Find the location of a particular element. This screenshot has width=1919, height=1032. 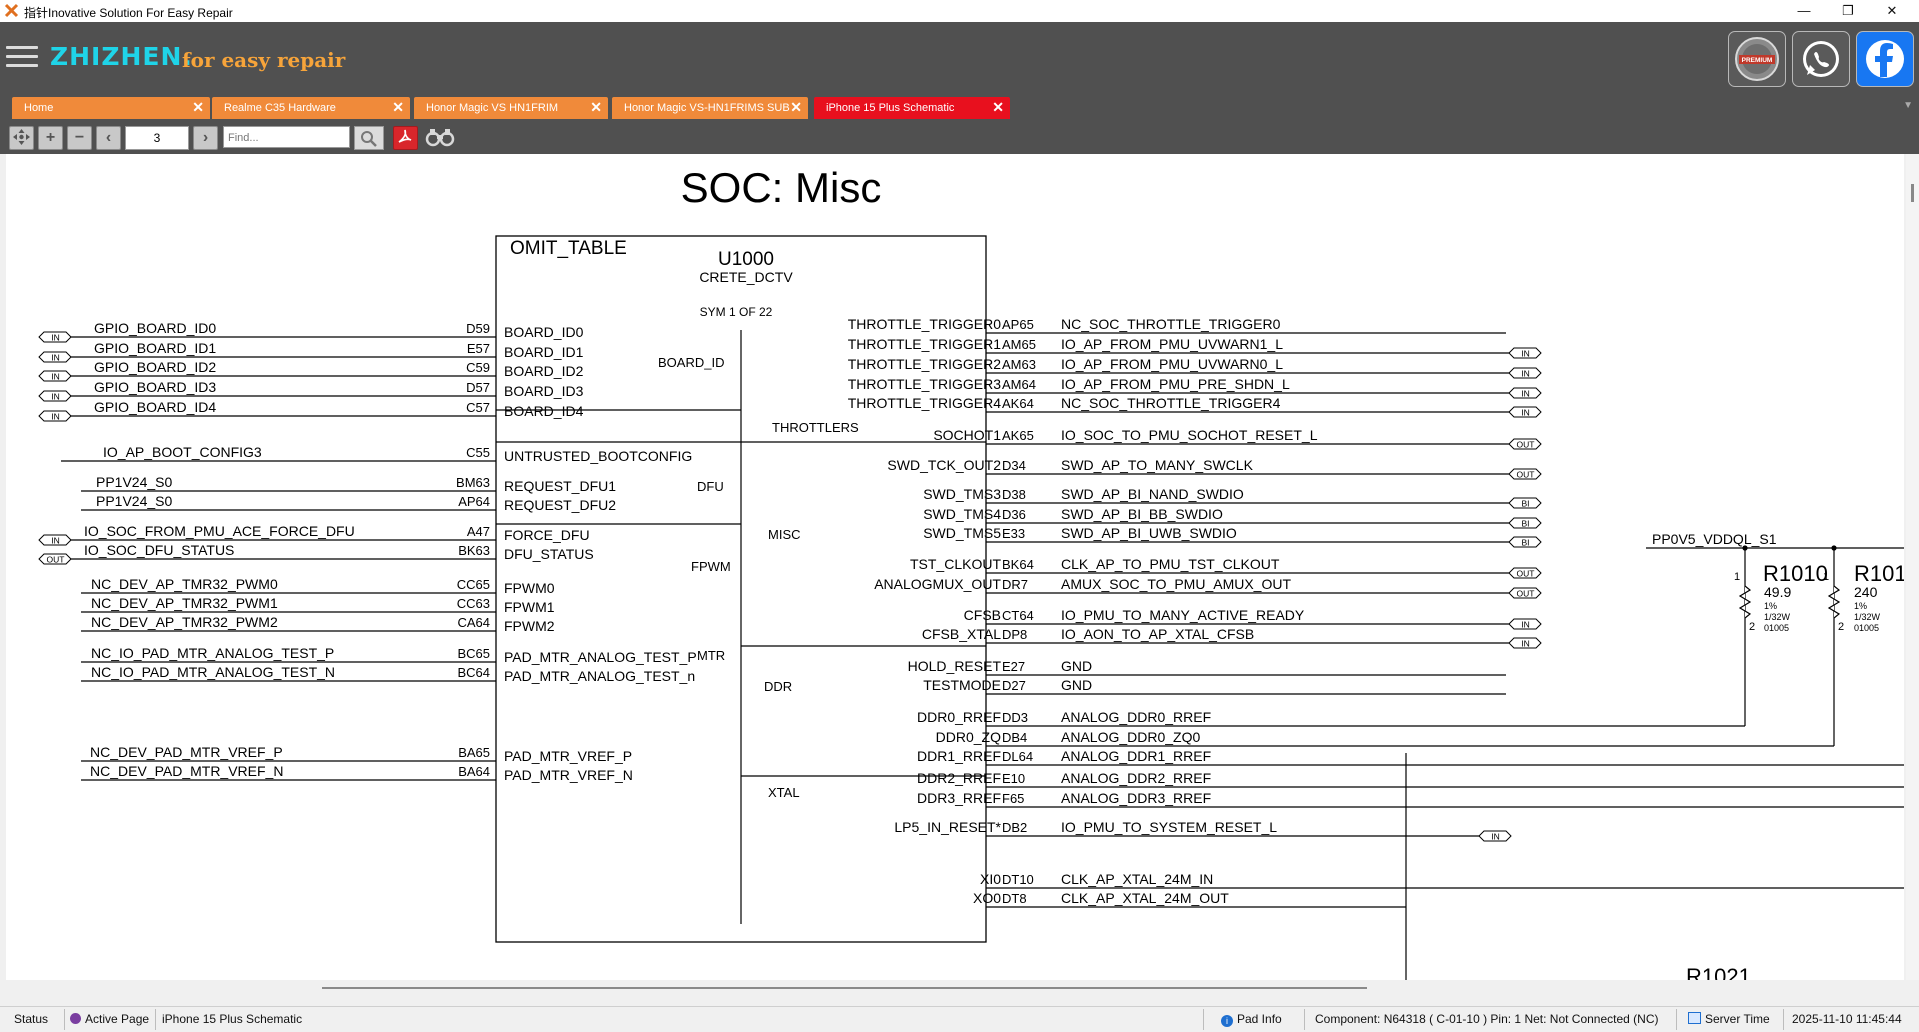

group-label-misc: MISC is located at coordinates (784, 534).